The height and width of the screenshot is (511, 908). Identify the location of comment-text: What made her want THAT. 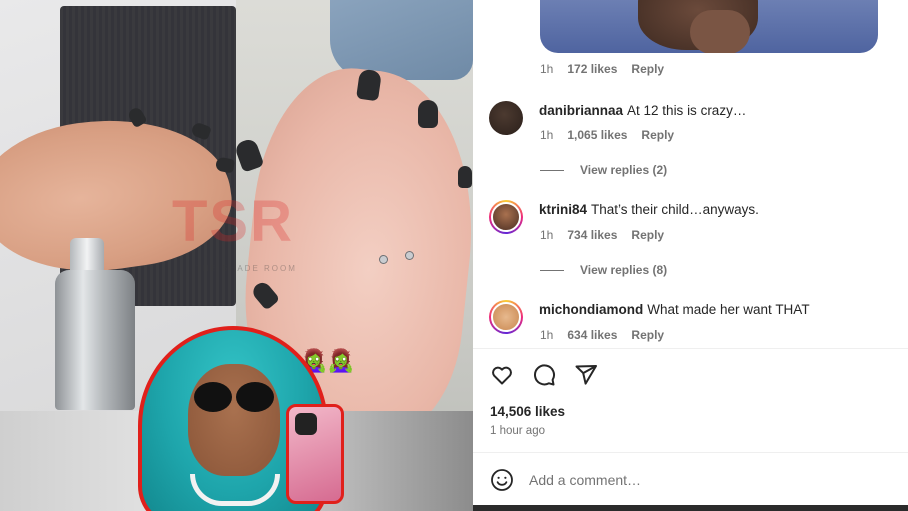
(728, 309).